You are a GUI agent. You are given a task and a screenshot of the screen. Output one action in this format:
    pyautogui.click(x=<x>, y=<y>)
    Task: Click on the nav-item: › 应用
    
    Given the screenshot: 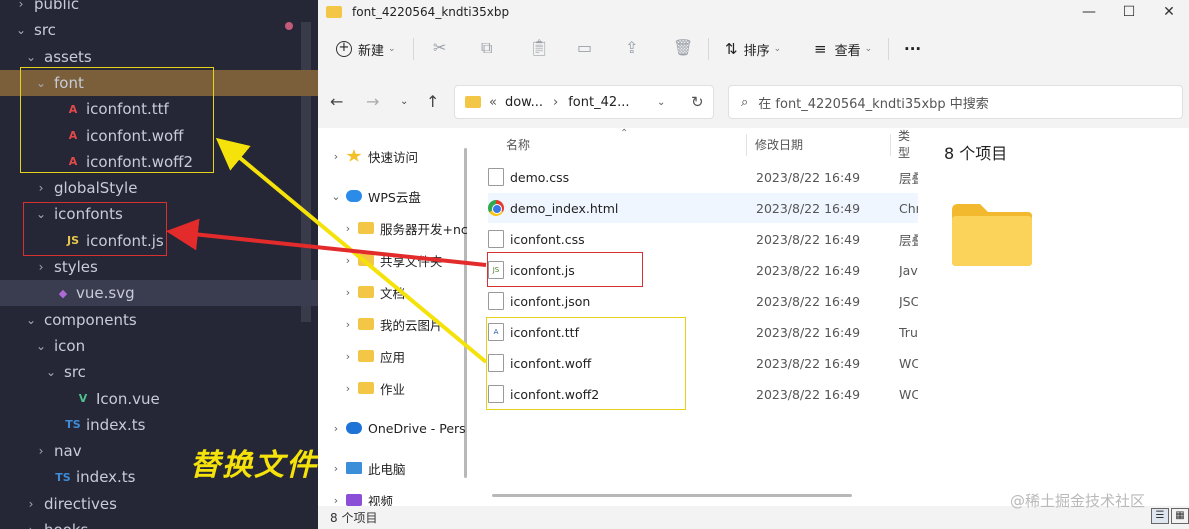 What is the action you would take?
    pyautogui.click(x=393, y=356)
    